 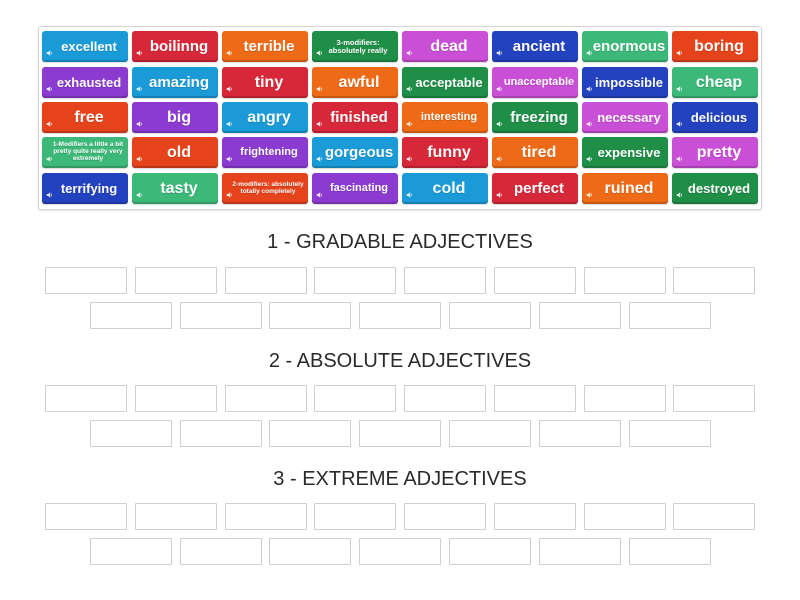 I want to click on word-tile: pretty, so click(x=715, y=152).